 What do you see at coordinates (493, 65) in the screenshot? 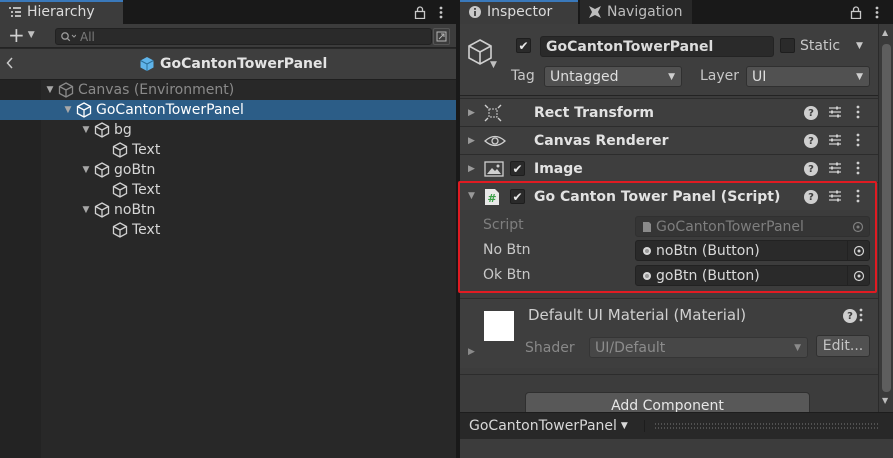
I see `icon-dropdown-chevron-icon: ▼` at bounding box center [493, 65].